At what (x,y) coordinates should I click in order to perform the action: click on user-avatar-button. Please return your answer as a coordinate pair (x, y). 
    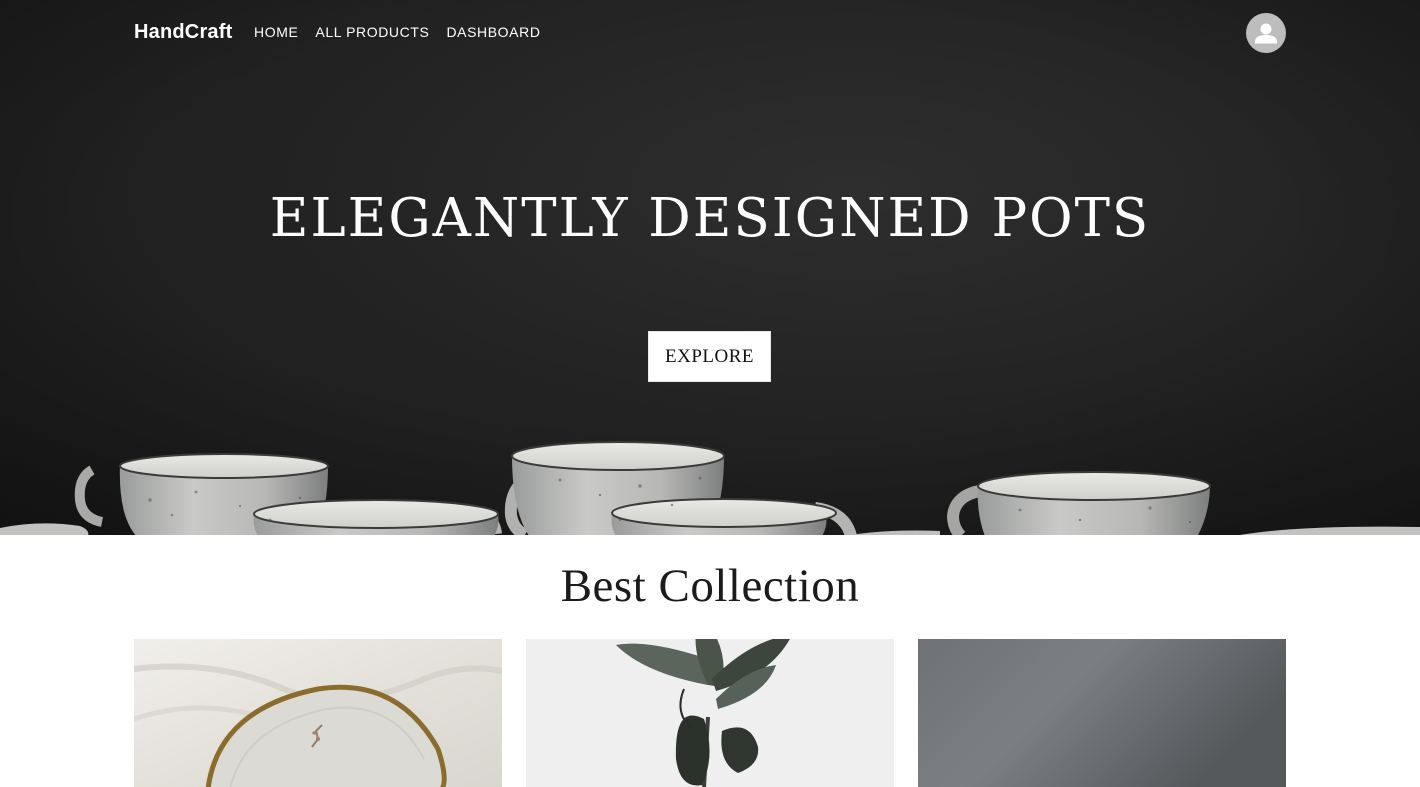
    Looking at the image, I should click on (1266, 33).